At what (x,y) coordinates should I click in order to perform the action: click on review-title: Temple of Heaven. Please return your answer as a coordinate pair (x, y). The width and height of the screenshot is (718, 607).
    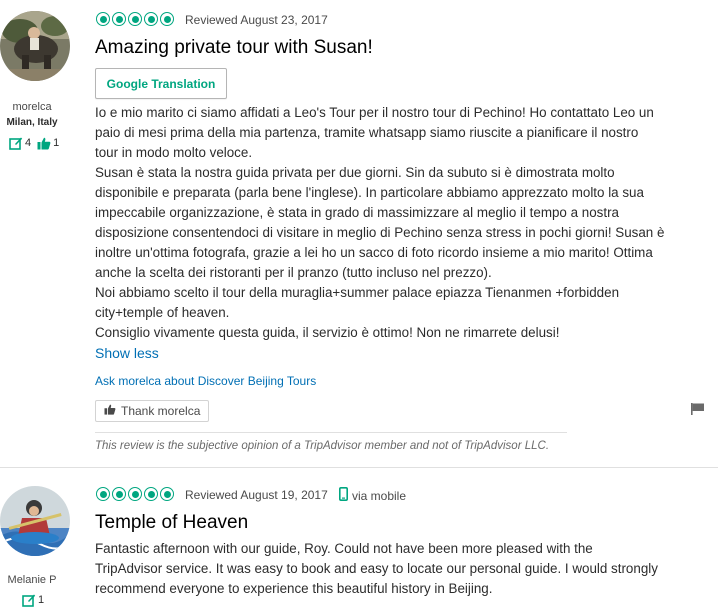
    Looking at the image, I should click on (171, 523).